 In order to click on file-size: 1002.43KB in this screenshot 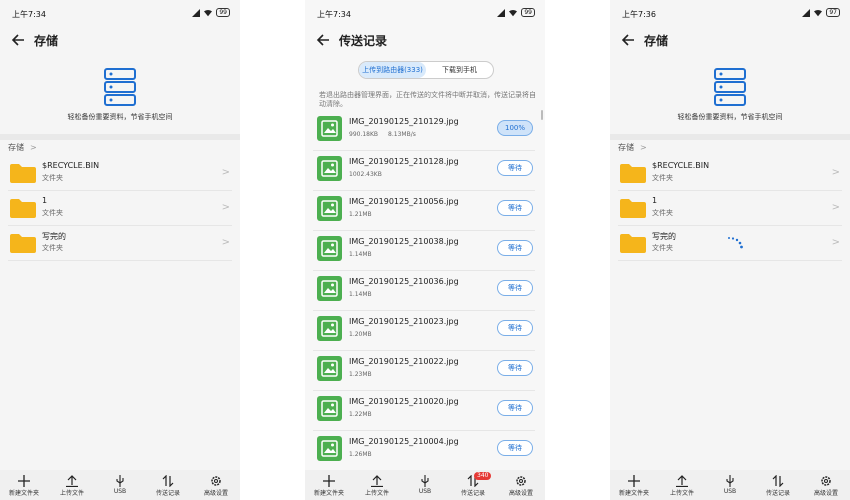, I will do `click(365, 174)`.